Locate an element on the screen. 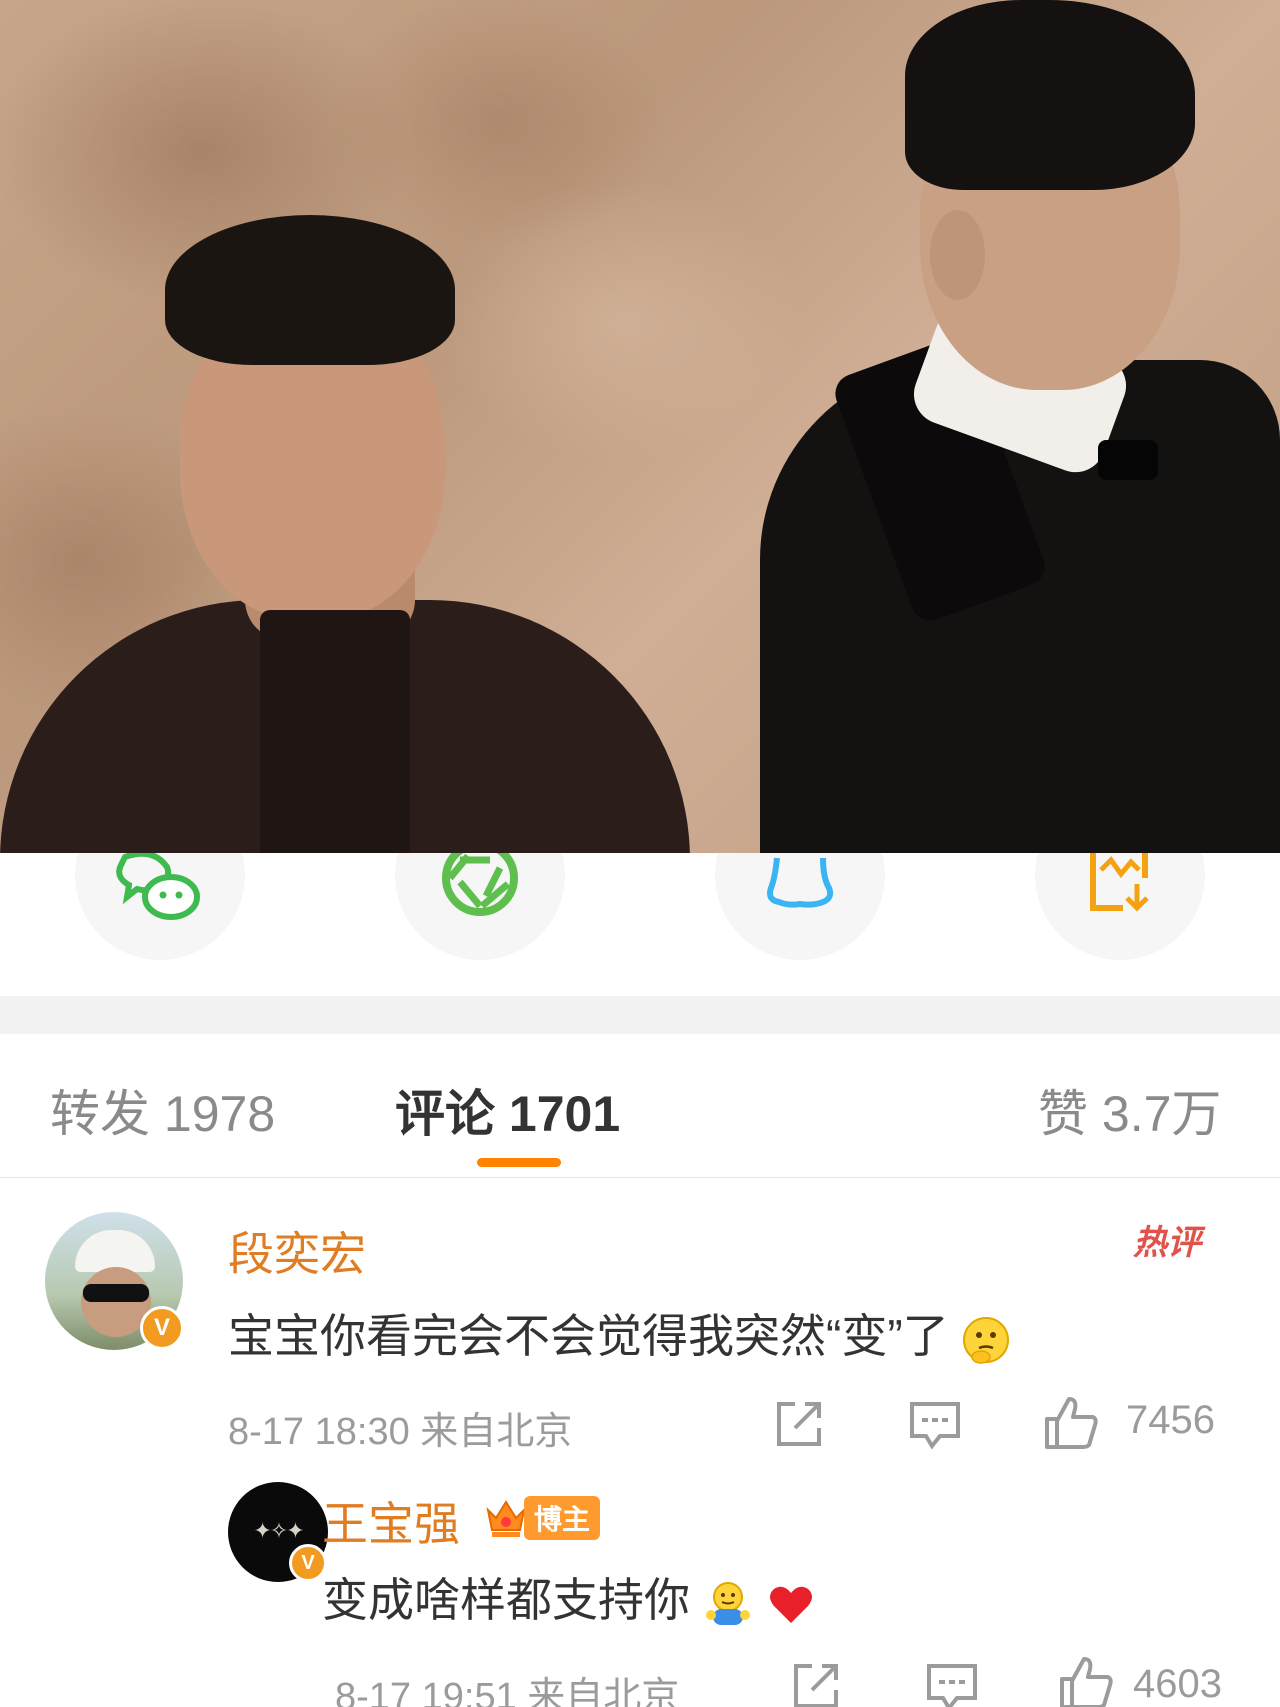 Image resolution: width=1280 pixels, height=1707 pixels. share-wechat-button is located at coordinates (160, 906).